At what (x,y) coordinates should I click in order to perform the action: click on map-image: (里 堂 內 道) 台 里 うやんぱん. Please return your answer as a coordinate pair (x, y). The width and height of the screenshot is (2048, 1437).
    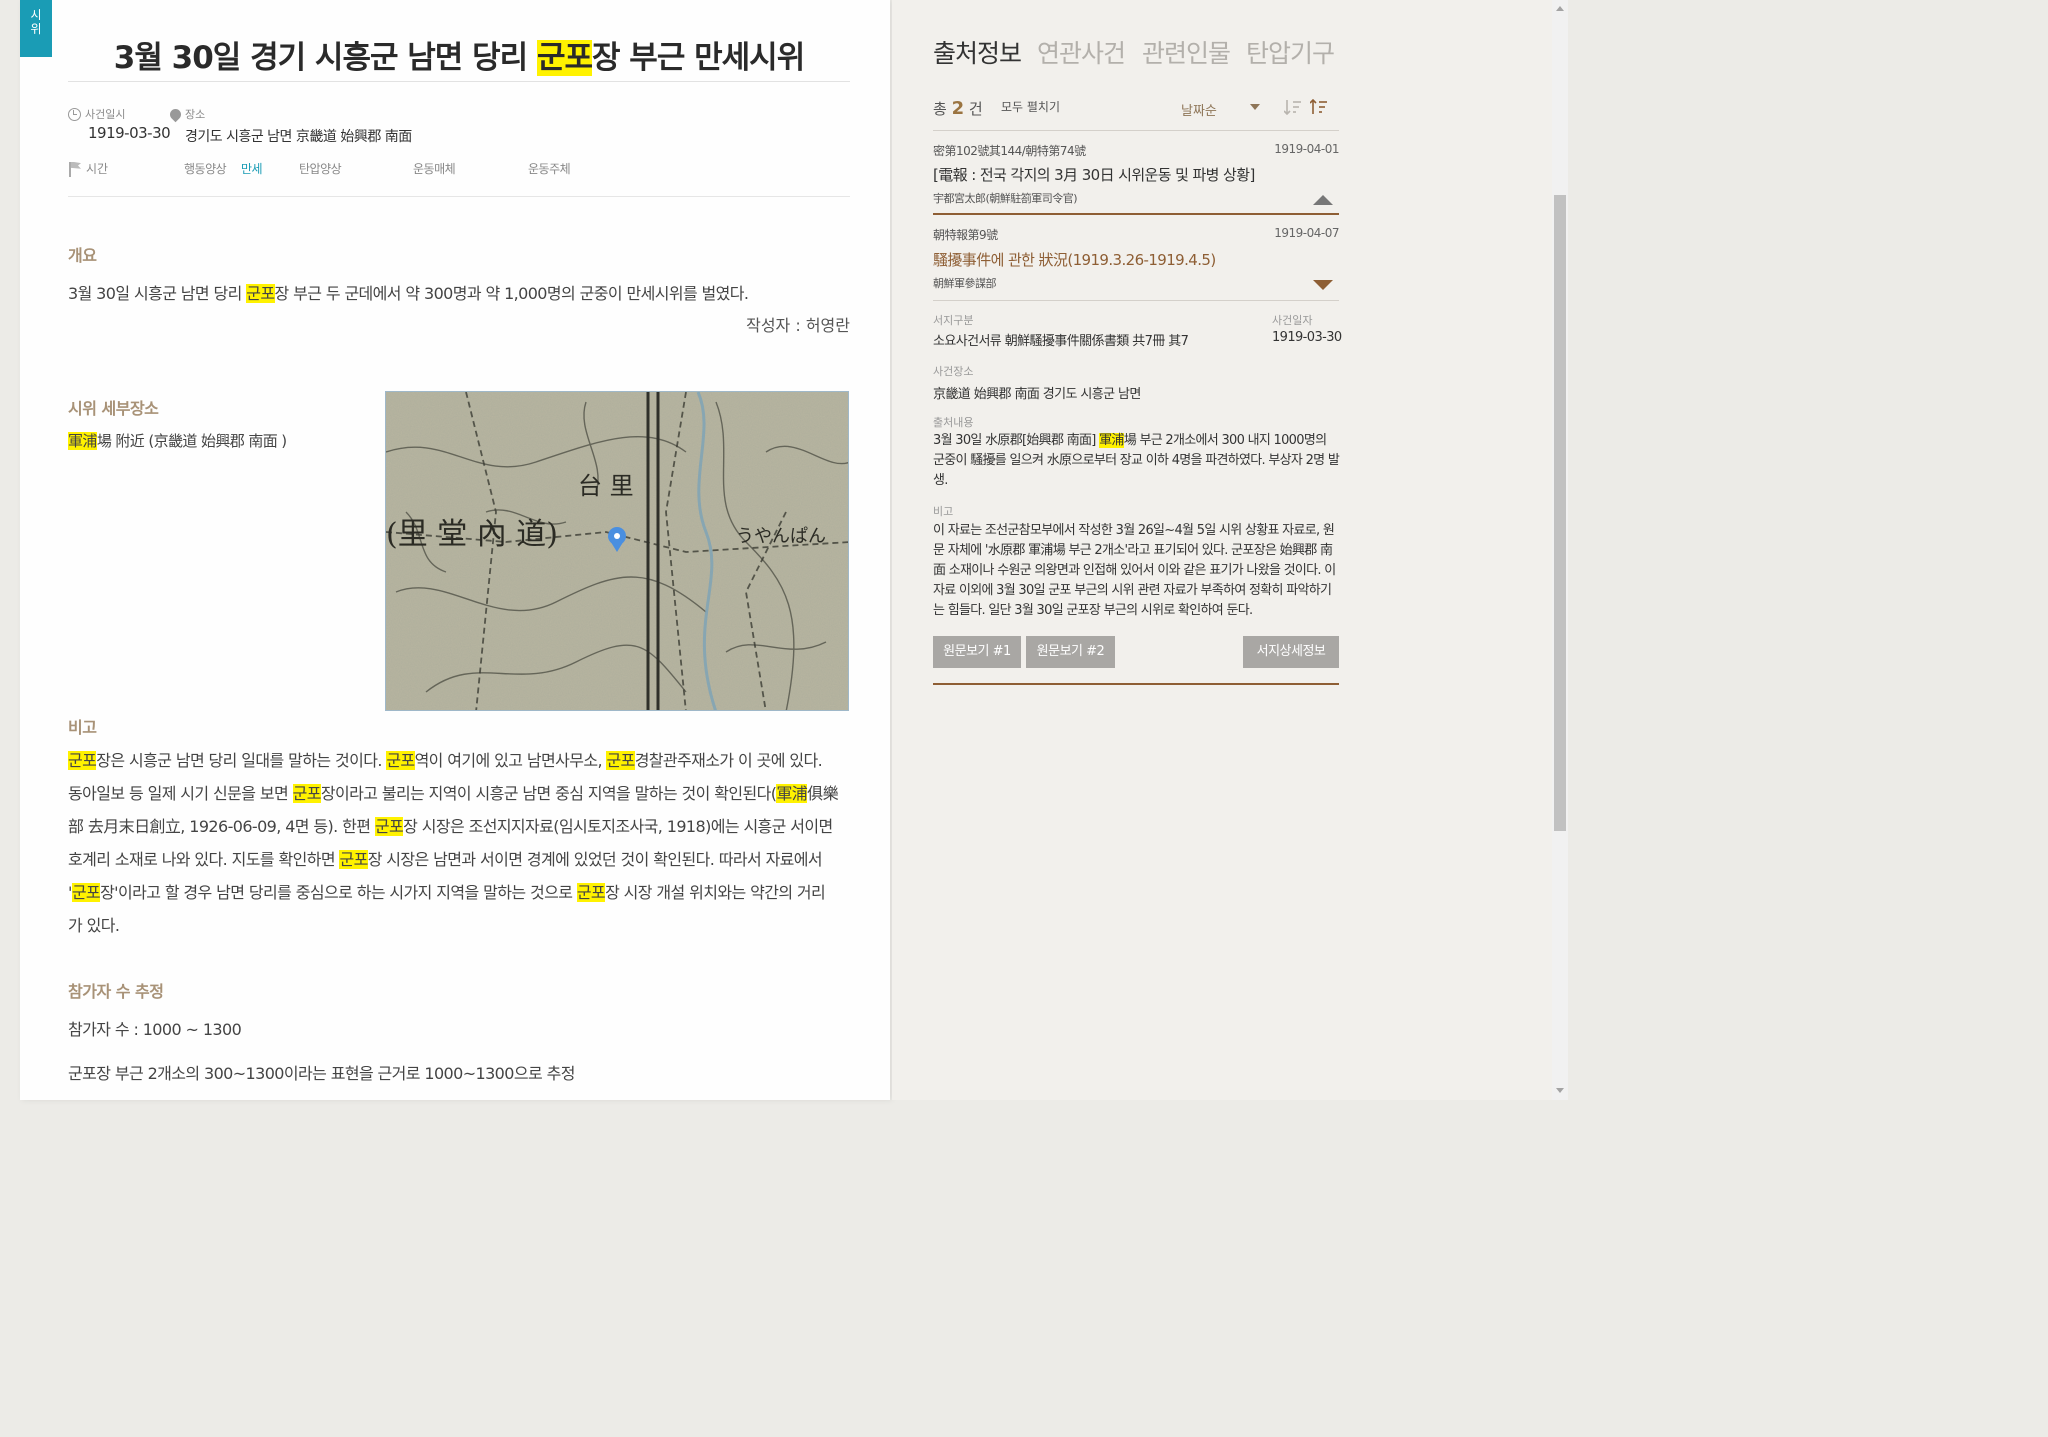
    Looking at the image, I should click on (617, 551).